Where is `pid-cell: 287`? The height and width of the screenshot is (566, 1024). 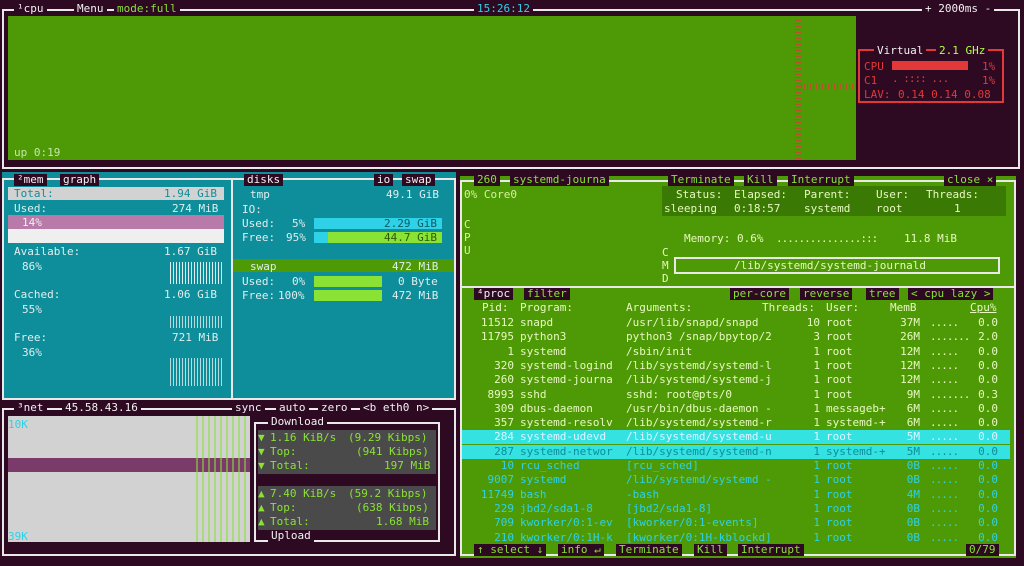 pid-cell: 287 is located at coordinates (504, 451).